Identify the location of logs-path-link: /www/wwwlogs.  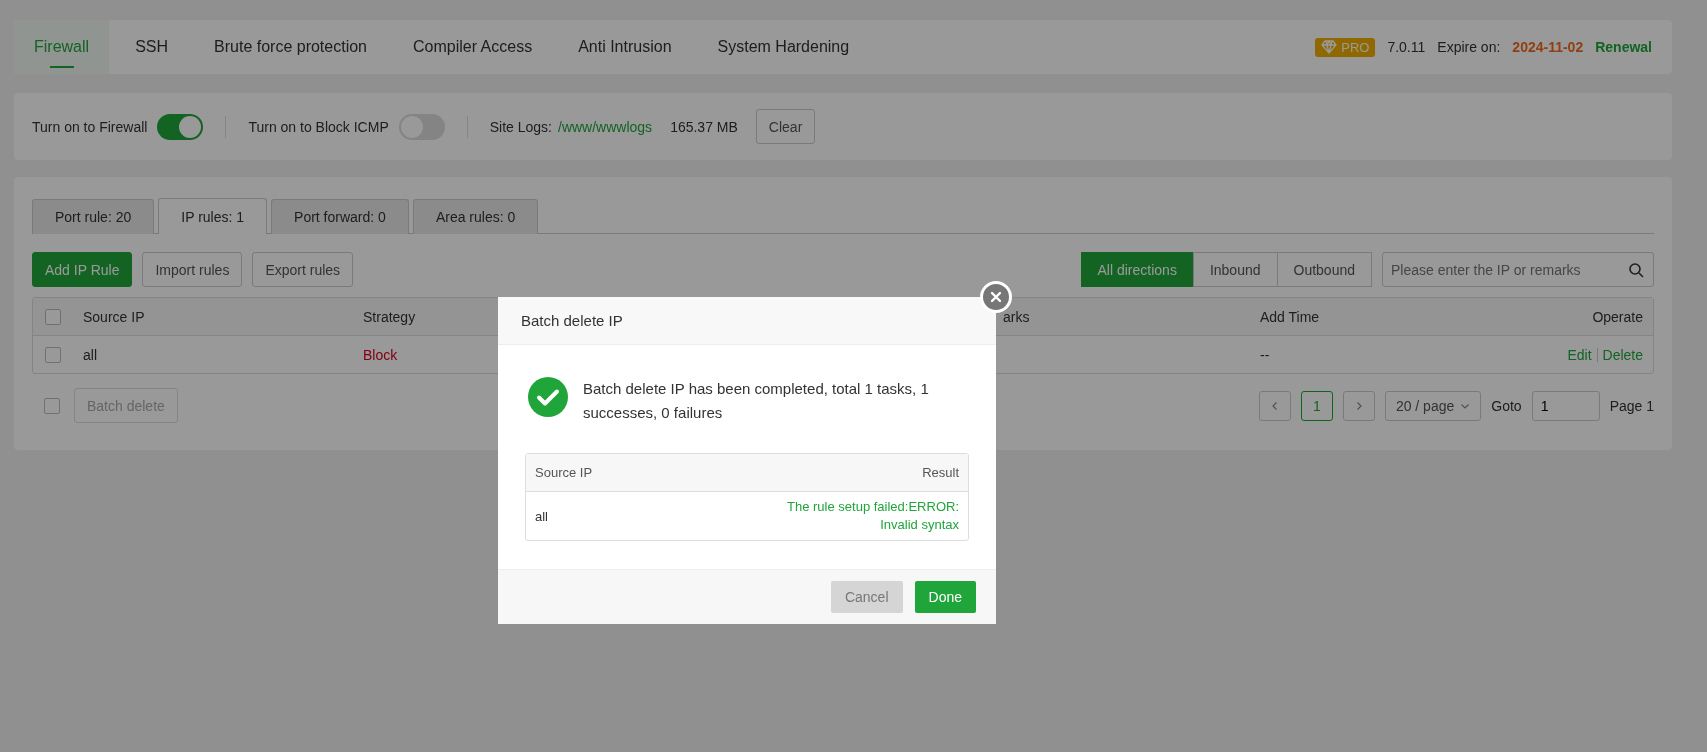
(605, 126).